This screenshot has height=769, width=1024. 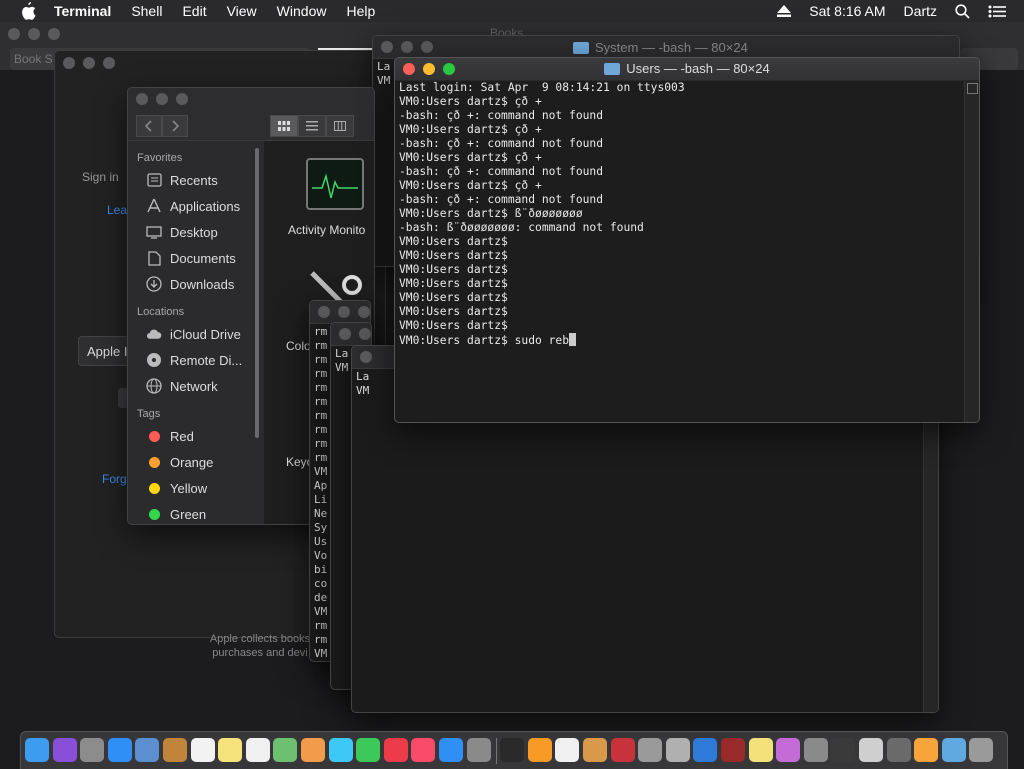 I want to click on sidebar-item-label: Orange, so click(x=192, y=462).